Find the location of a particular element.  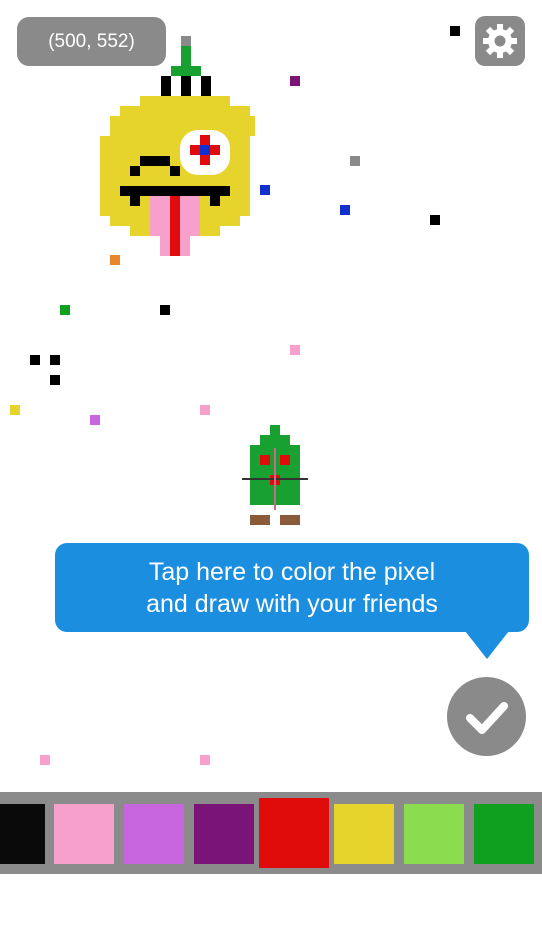

settings-button is located at coordinates (500, 41).